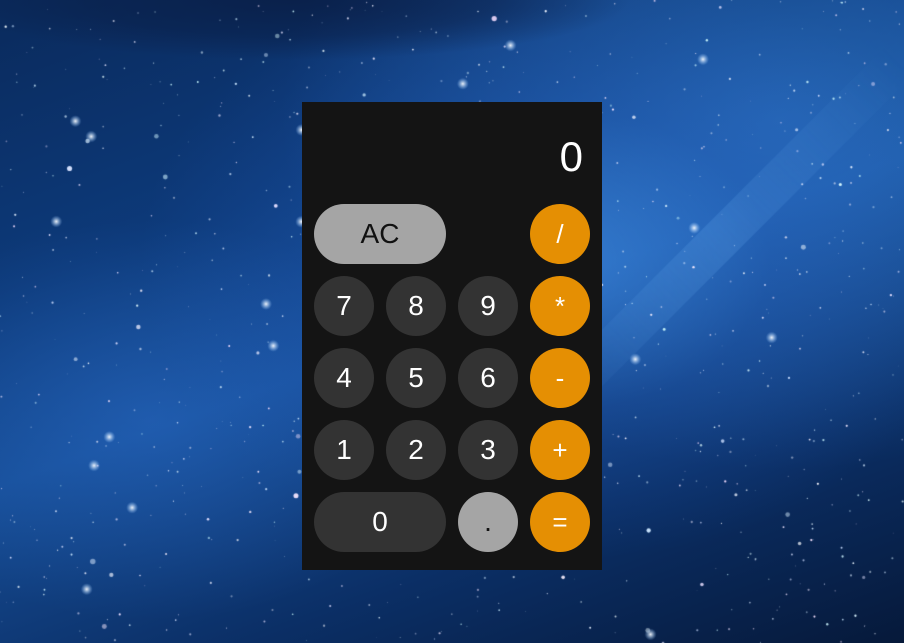  What do you see at coordinates (416, 450) in the screenshot?
I see `digit-2-button: 2` at bounding box center [416, 450].